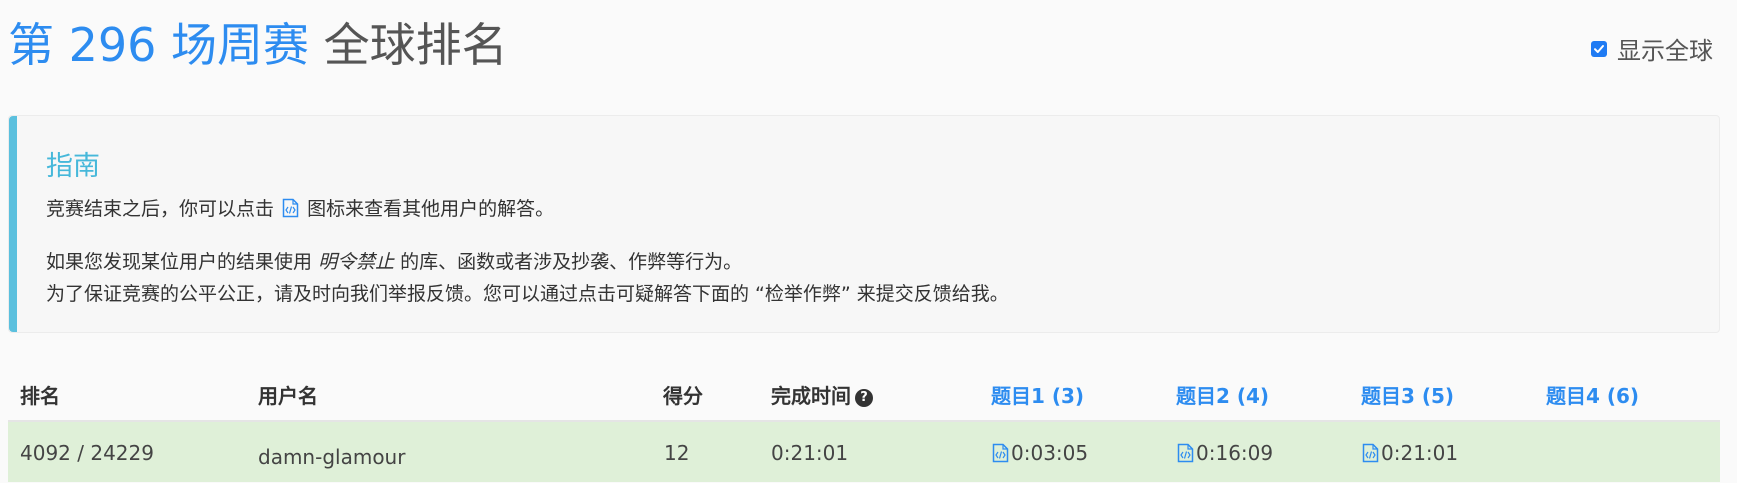 This screenshot has height=483, width=1737. Describe the element at coordinates (431, 209) in the screenshot. I see `guide-line-1-after: 图标来查看其他用户的解答。` at that location.